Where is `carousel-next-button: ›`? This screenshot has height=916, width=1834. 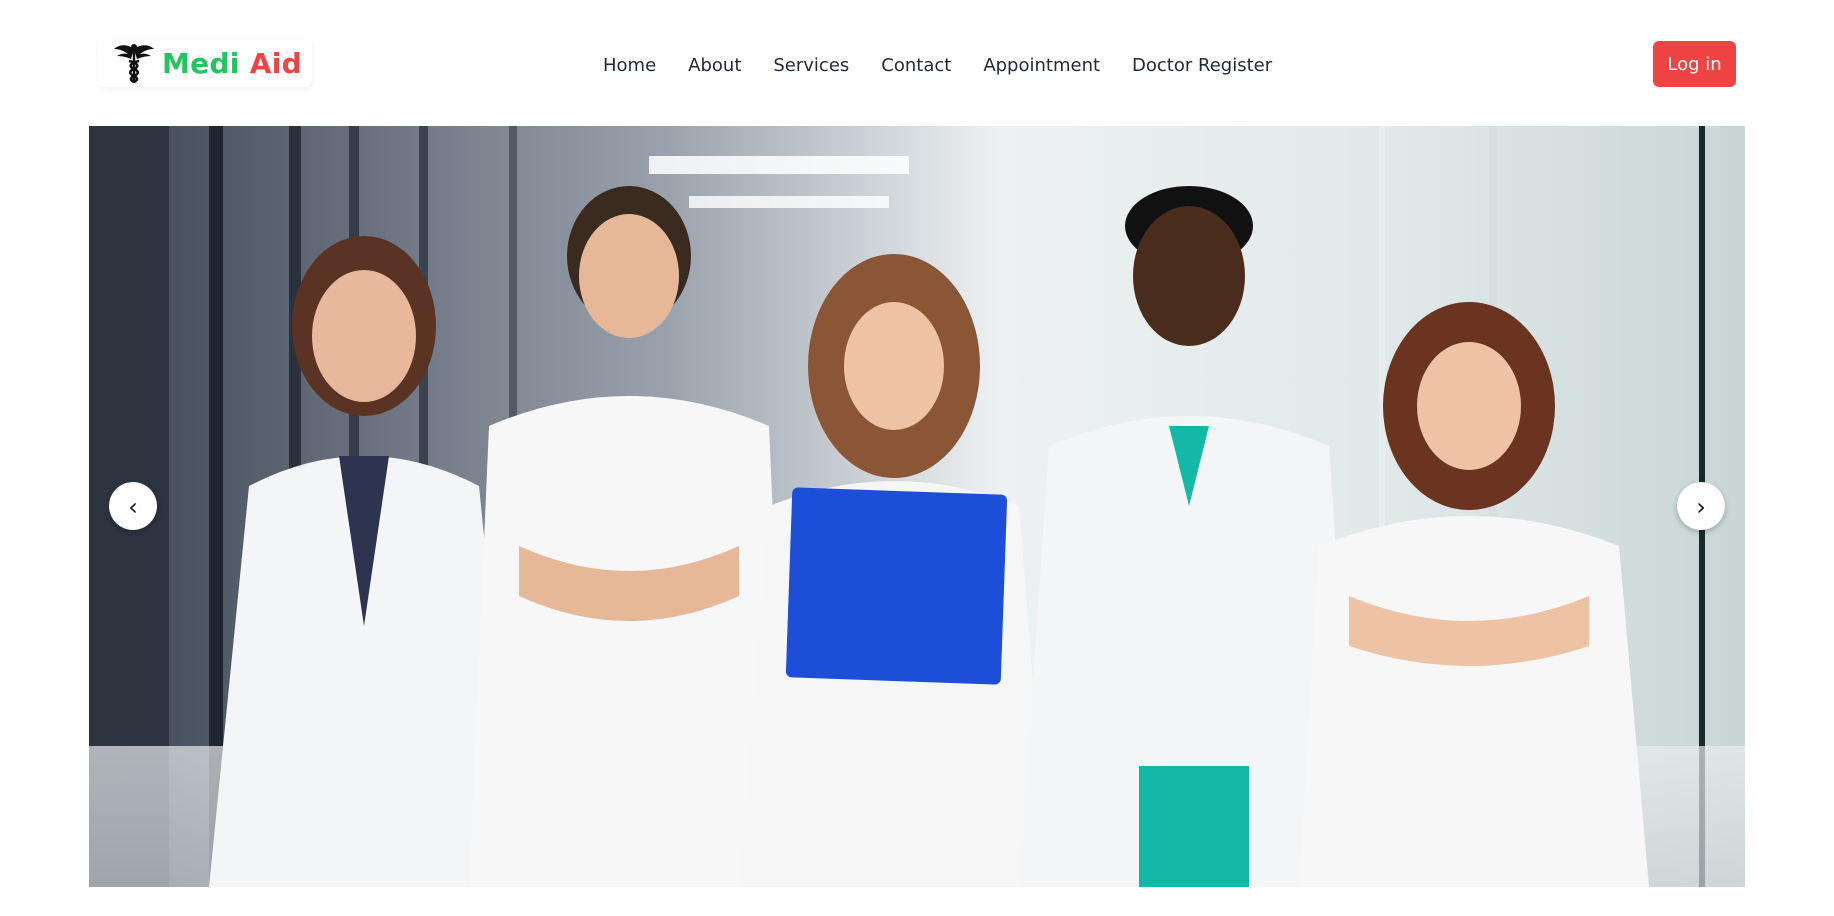
carousel-next-button: › is located at coordinates (1701, 506).